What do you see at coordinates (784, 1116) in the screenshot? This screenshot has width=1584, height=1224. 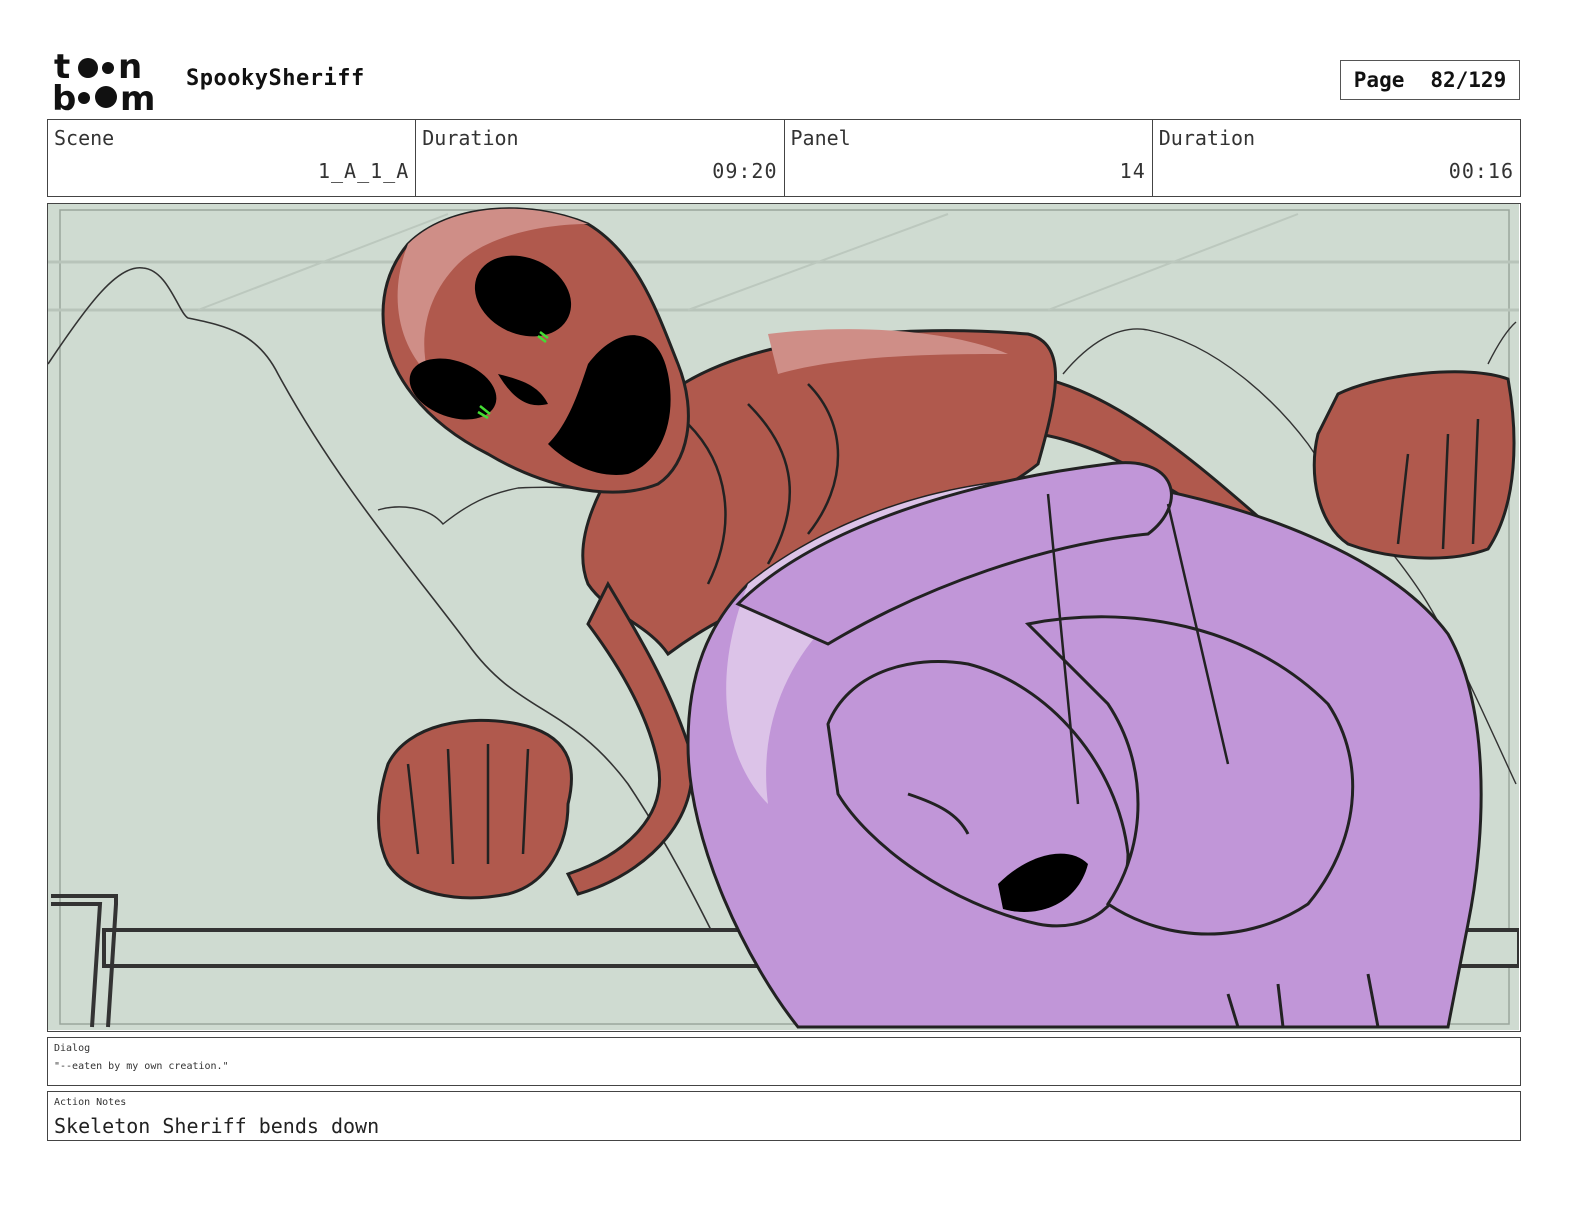 I see `action-notes-box: Action Notes Skeleton Sheriff bends down` at bounding box center [784, 1116].